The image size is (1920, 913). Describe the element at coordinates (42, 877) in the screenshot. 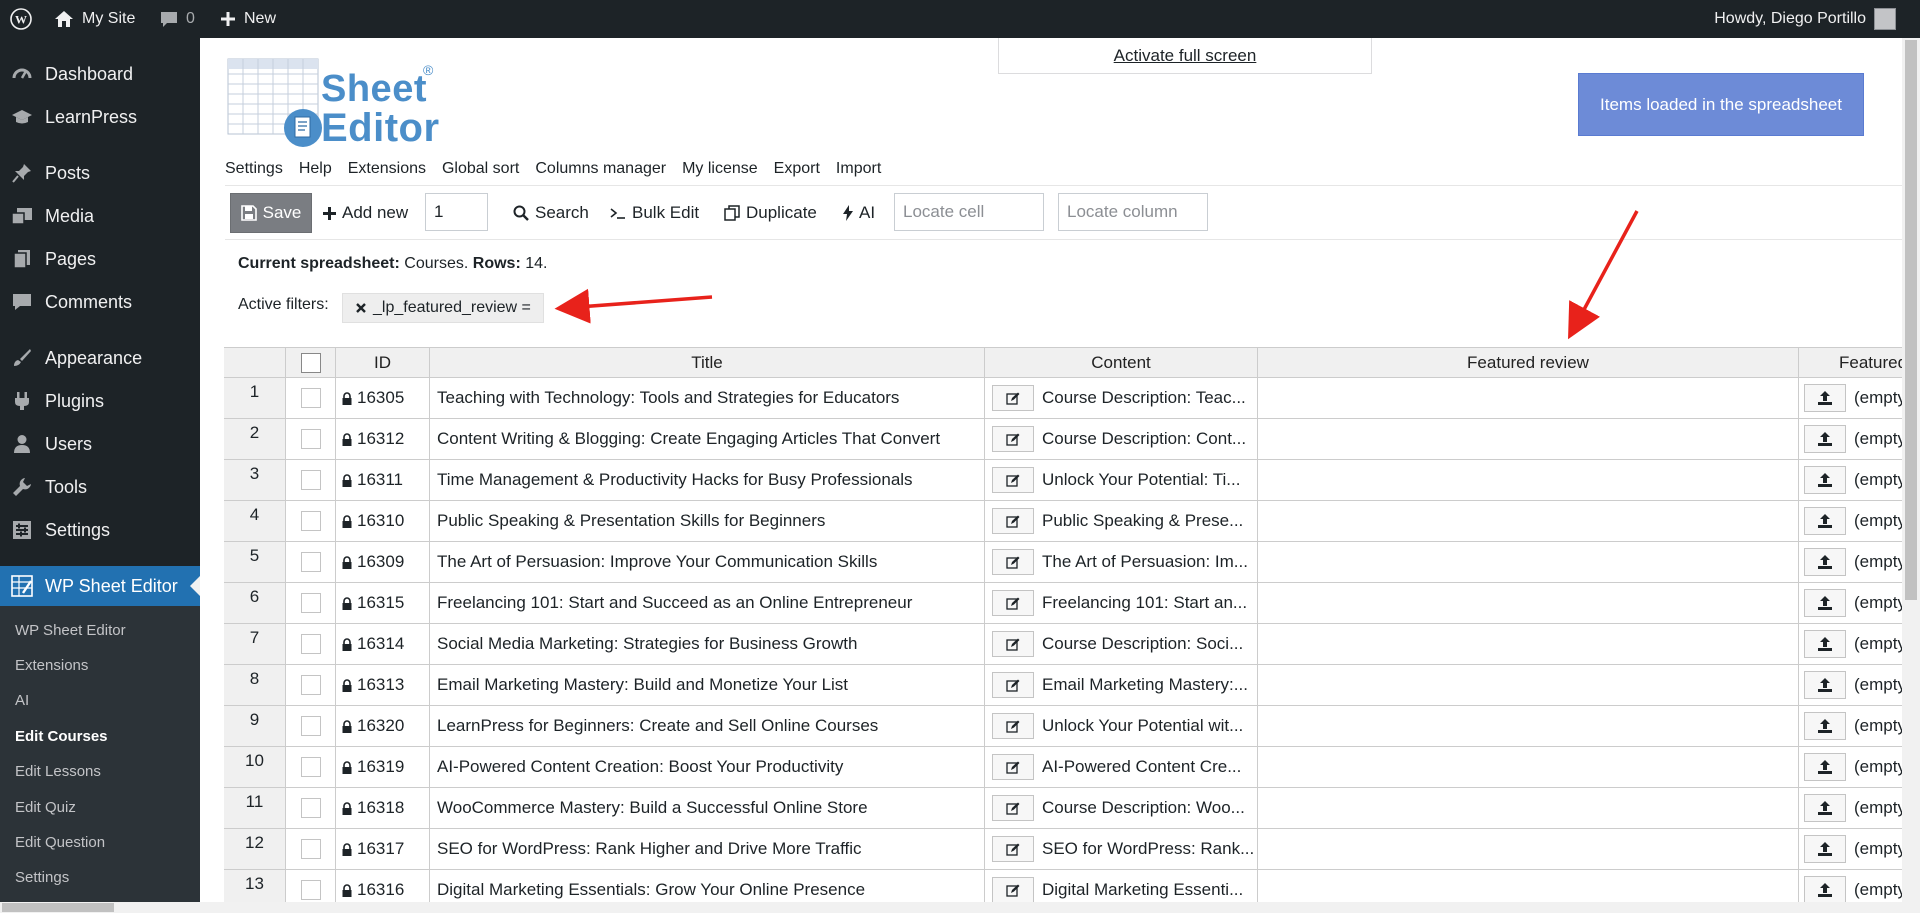

I see `submenu-item-settings: Settings` at that location.